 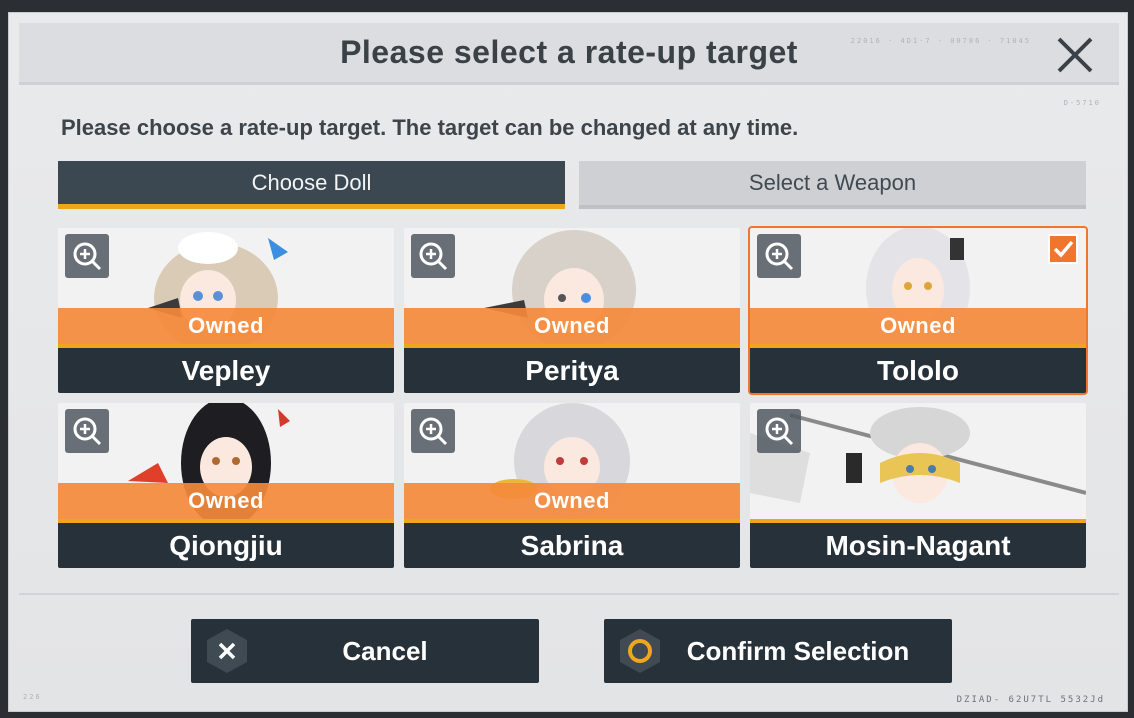 What do you see at coordinates (778, 651) in the screenshot?
I see `confirm-selection-button: Confirm Selection` at bounding box center [778, 651].